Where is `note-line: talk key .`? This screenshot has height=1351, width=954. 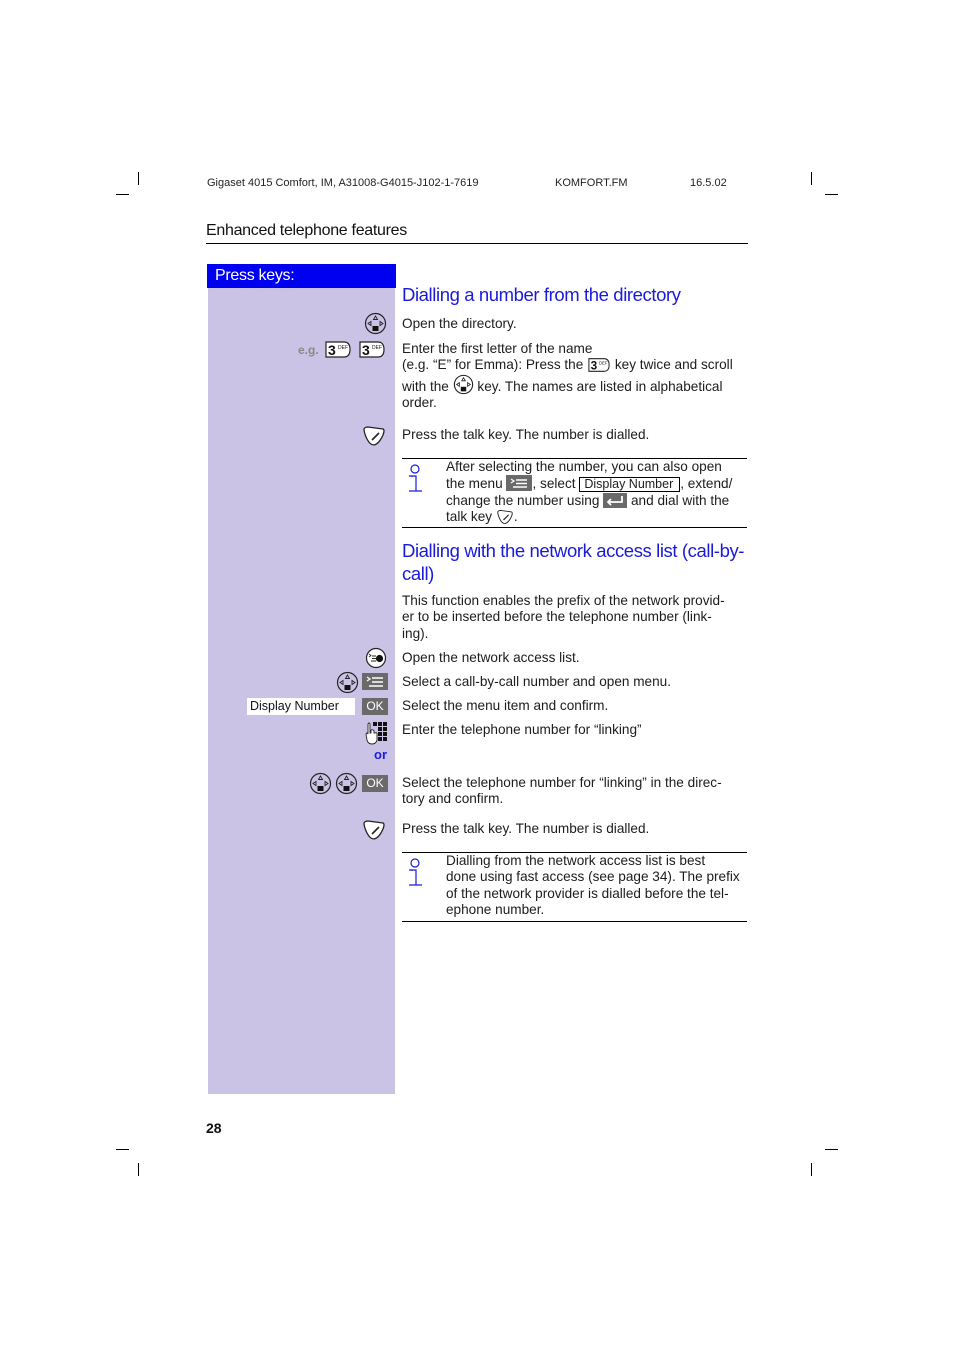
note-line: talk key . is located at coordinates (598, 517).